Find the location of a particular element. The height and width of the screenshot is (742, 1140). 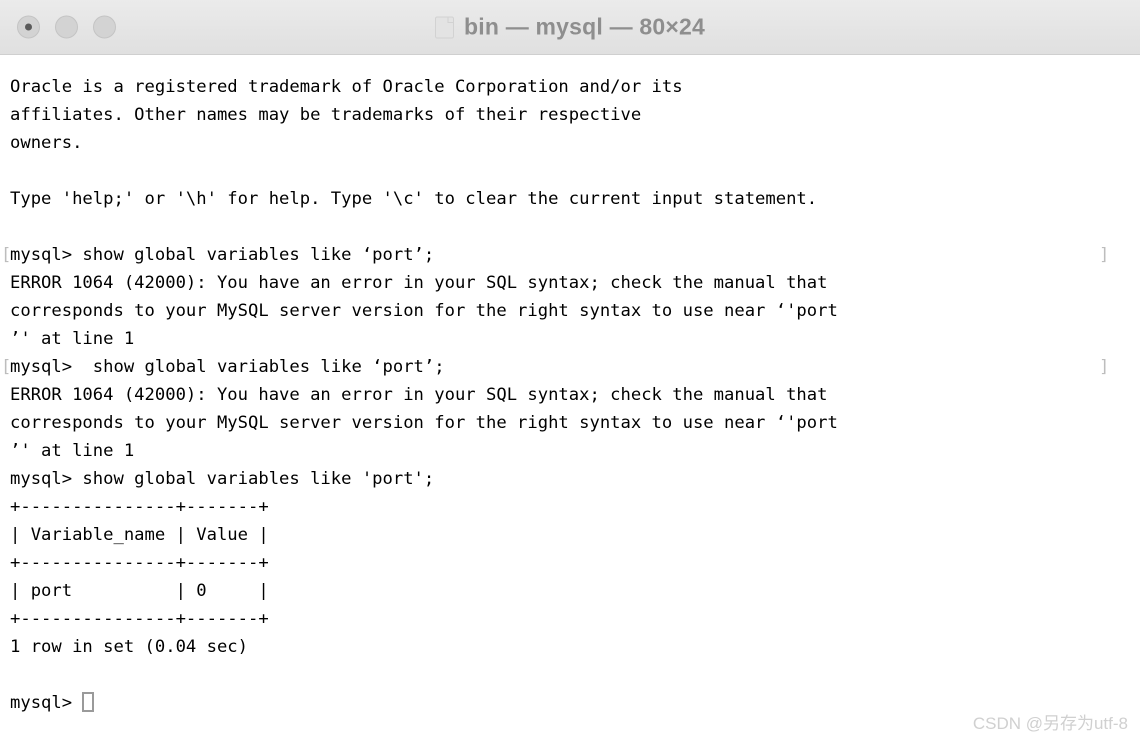

terminal-line: owners. is located at coordinates (575, 143).